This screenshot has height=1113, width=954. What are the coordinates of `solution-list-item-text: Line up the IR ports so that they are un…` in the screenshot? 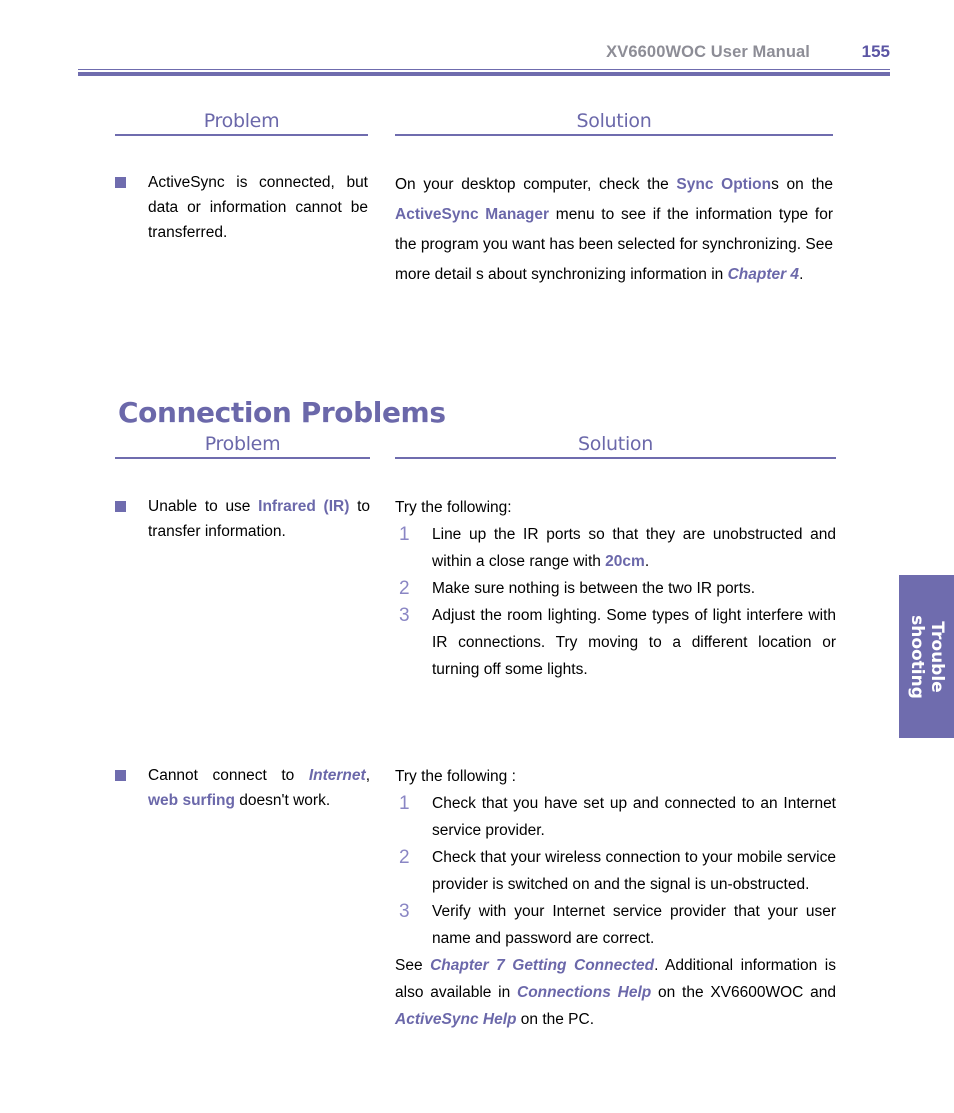 It's located at (634, 548).